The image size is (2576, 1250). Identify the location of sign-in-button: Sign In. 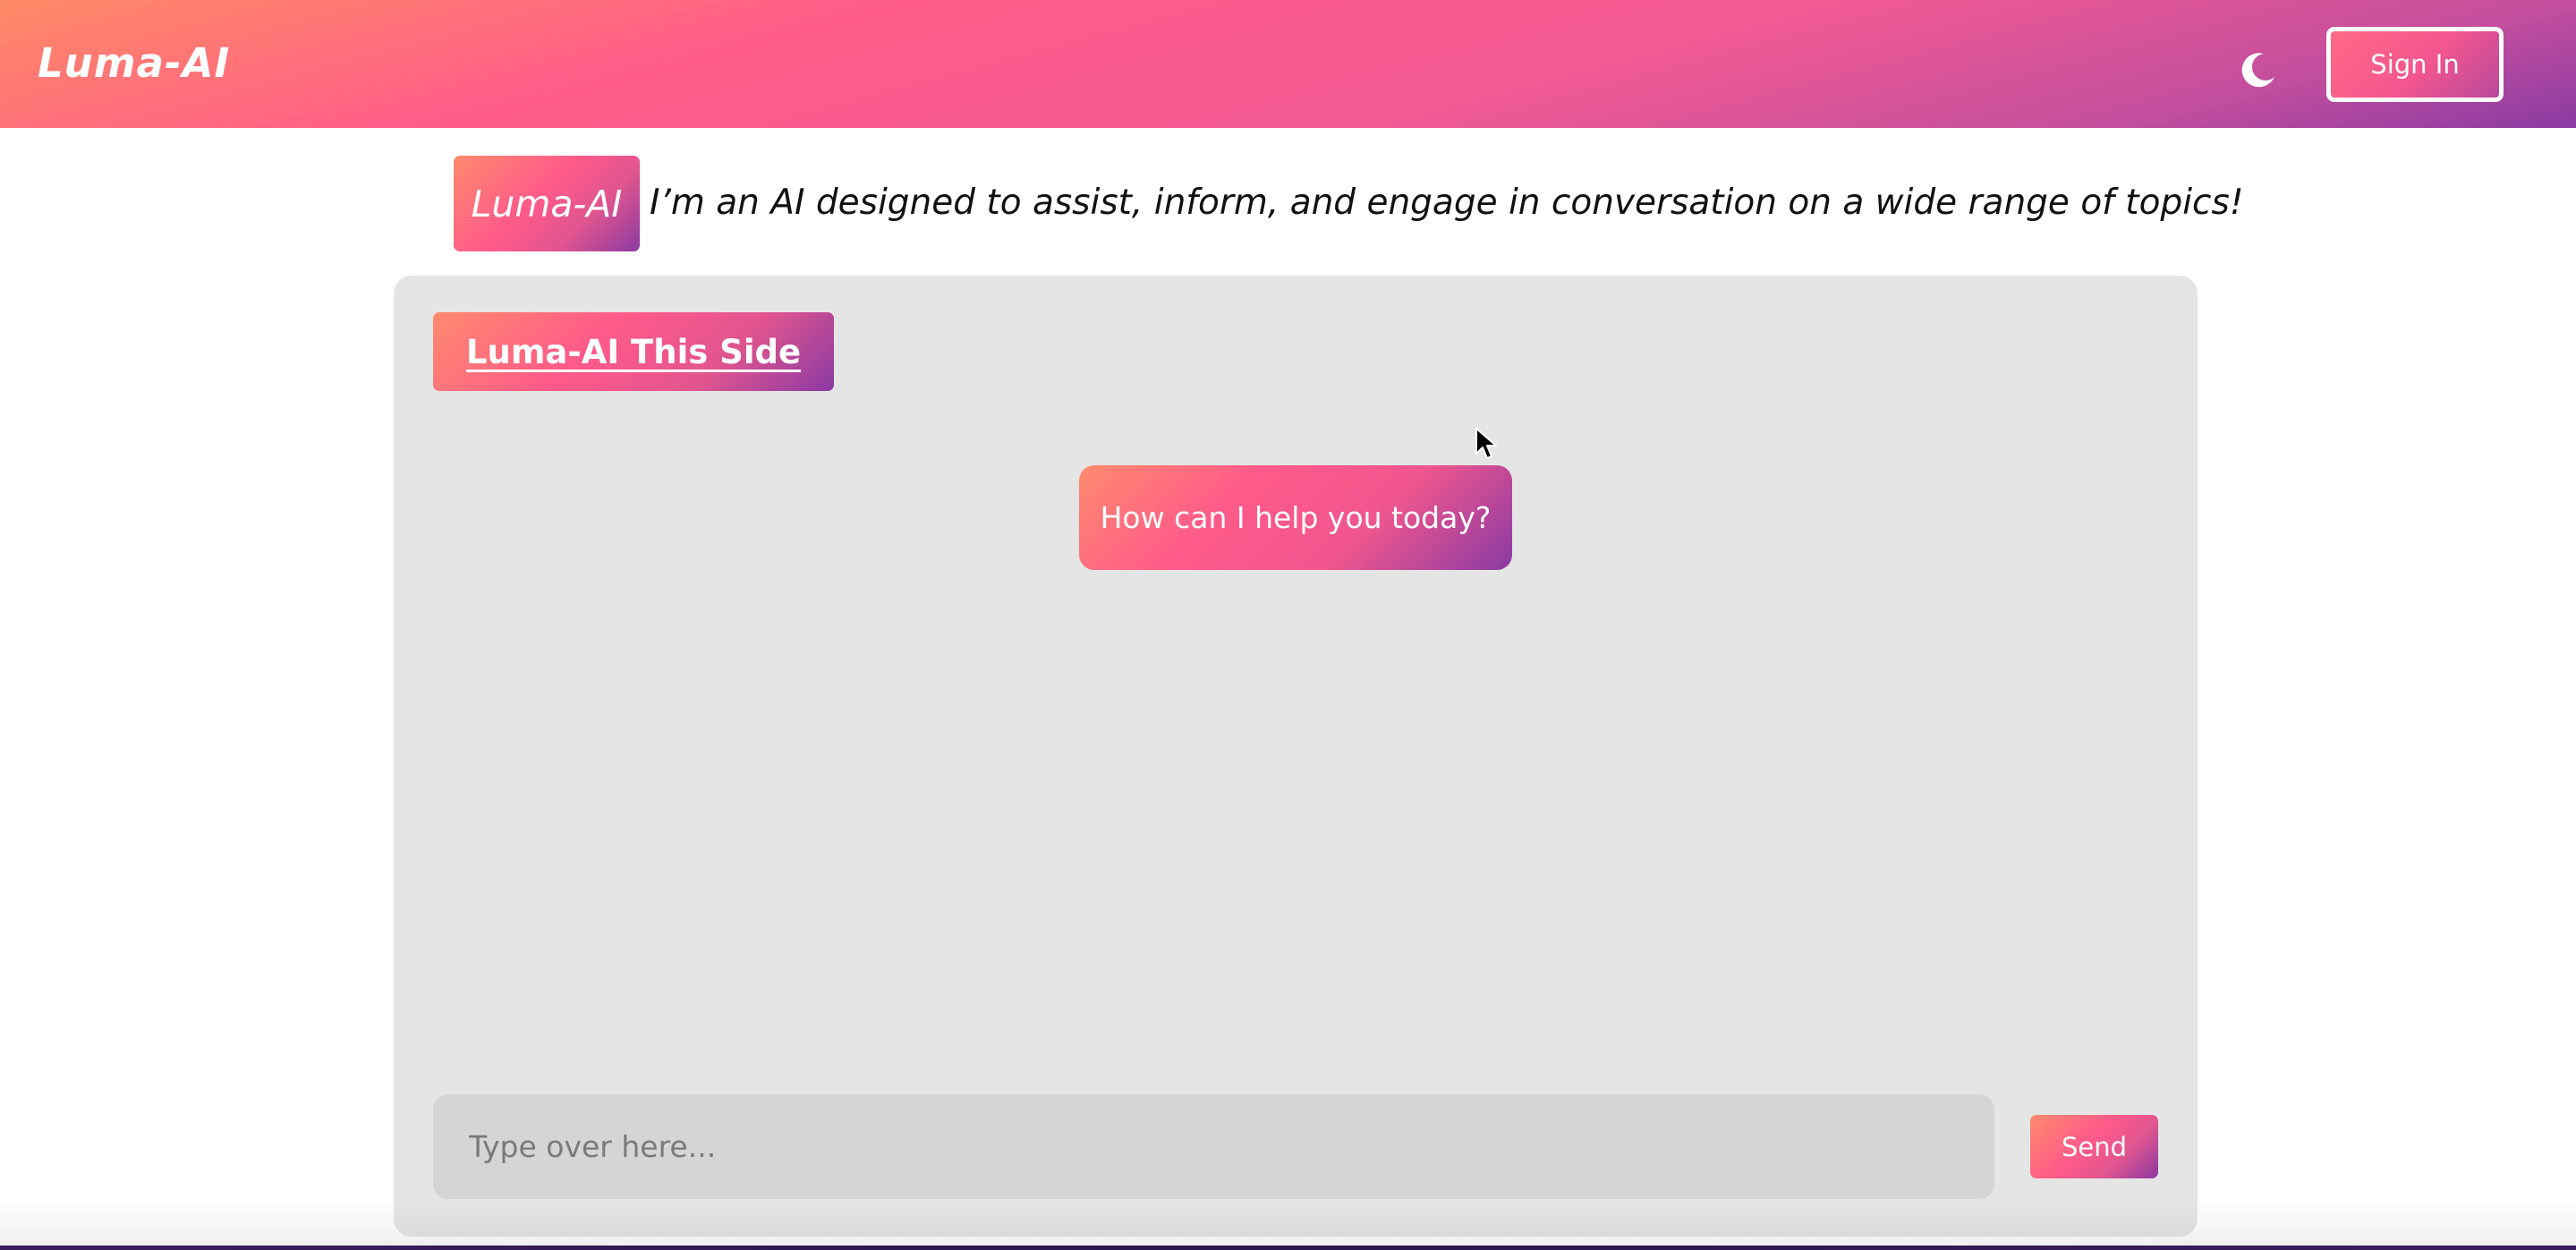
(2415, 64).